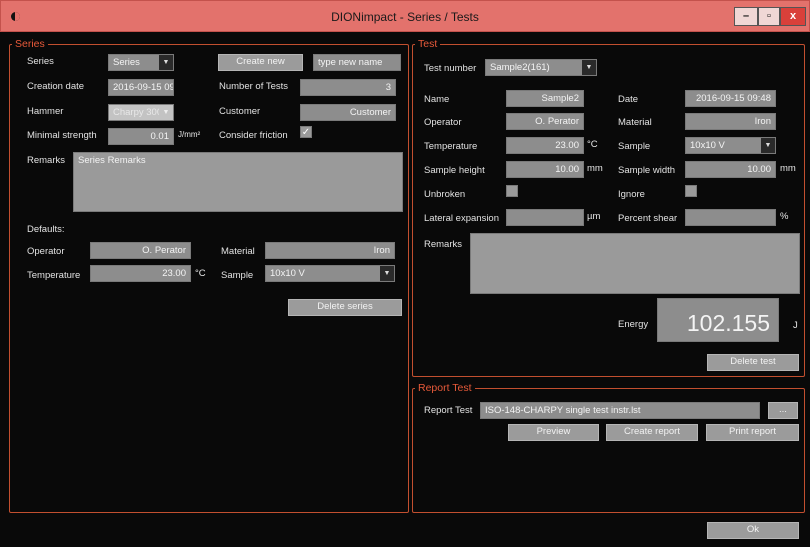 The height and width of the screenshot is (547, 810). Describe the element at coordinates (707, 145) in the screenshot. I see `test-sample-value: 10x10 V` at that location.